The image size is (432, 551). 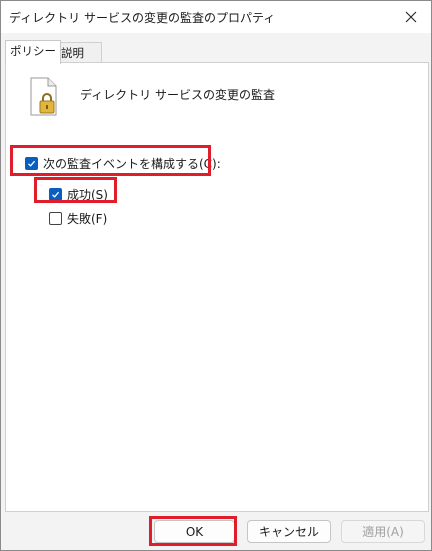 I want to click on ok-button: OK, so click(x=194, y=531).